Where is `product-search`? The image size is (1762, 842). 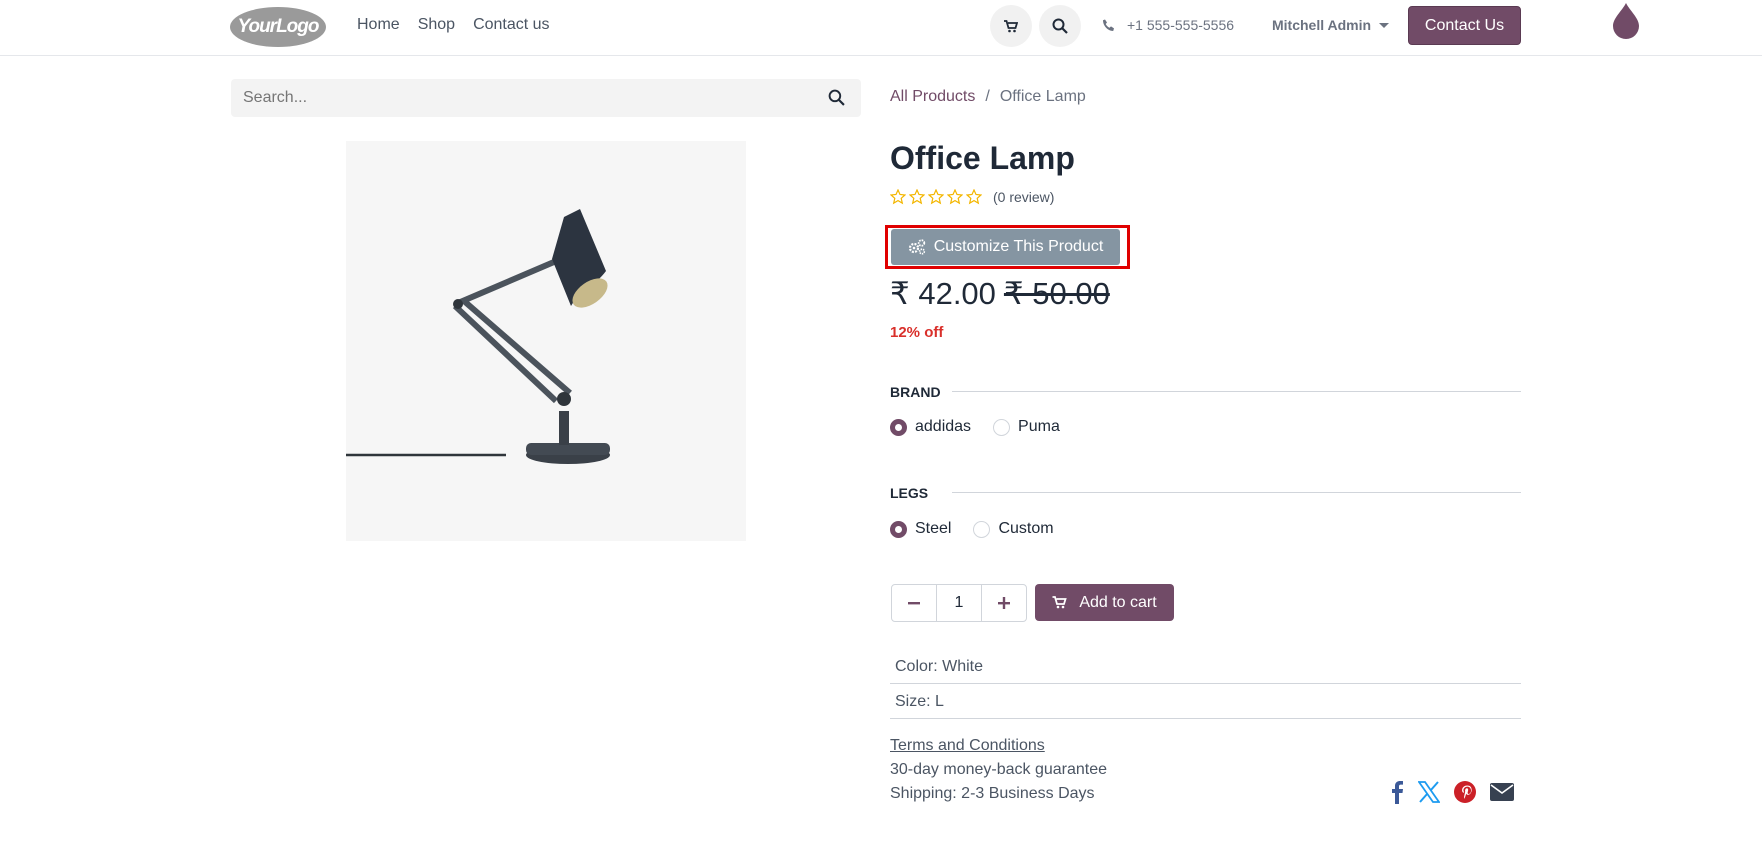 product-search is located at coordinates (546, 98).